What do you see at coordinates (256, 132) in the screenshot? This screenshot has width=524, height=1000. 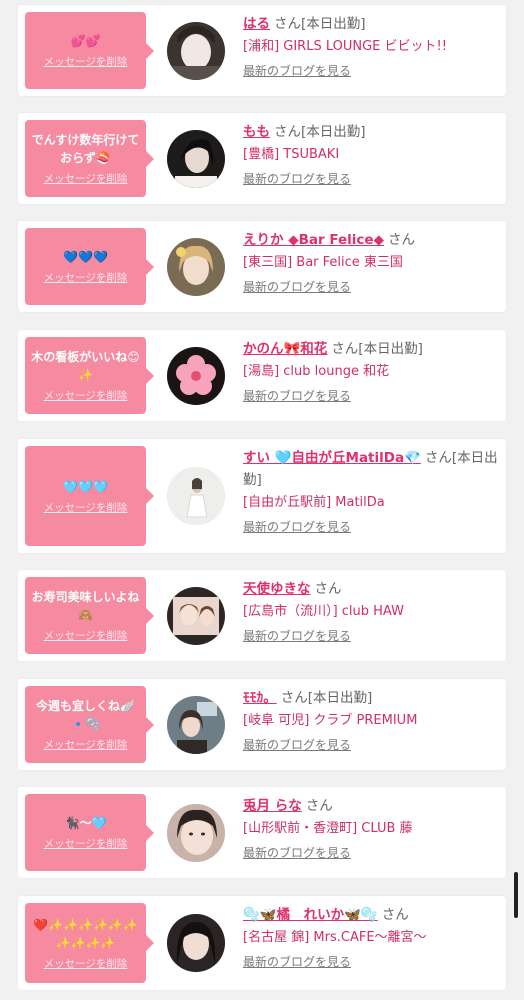 I see `cast-name-link: もも` at bounding box center [256, 132].